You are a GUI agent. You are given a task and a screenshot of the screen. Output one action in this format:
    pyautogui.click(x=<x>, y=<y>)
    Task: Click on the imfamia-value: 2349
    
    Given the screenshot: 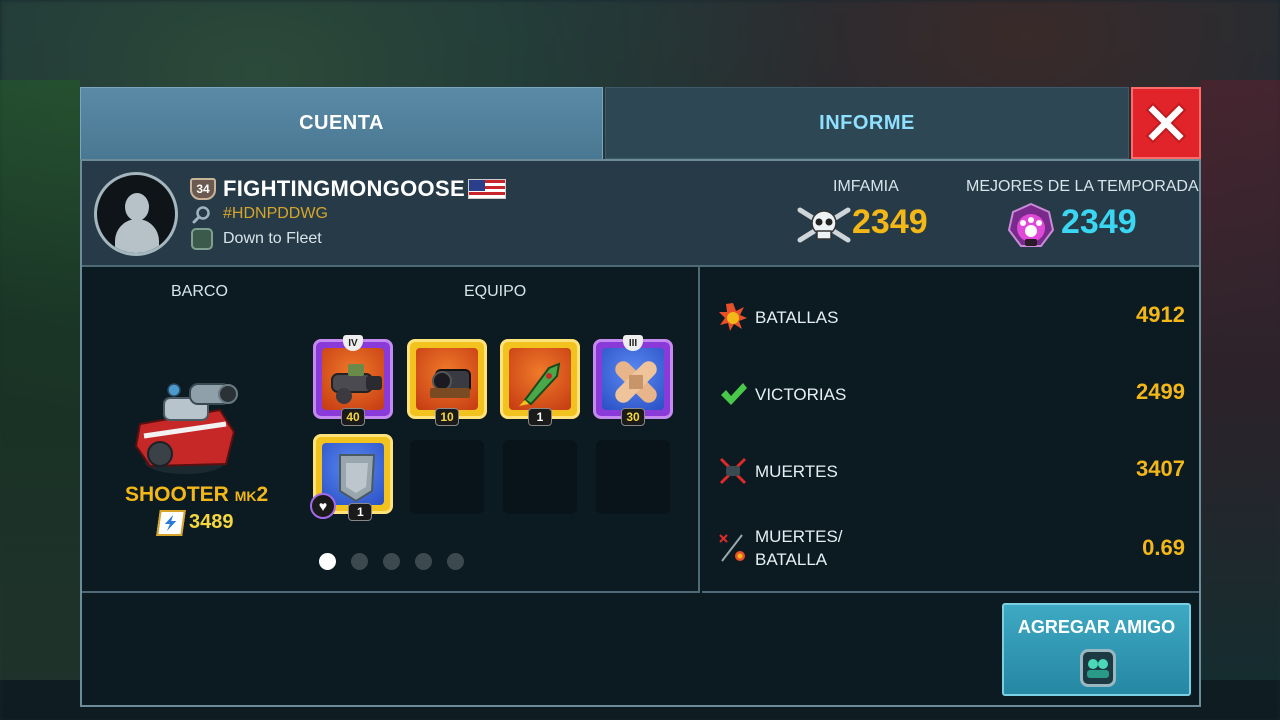 What is the action you would take?
    pyautogui.click(x=890, y=222)
    